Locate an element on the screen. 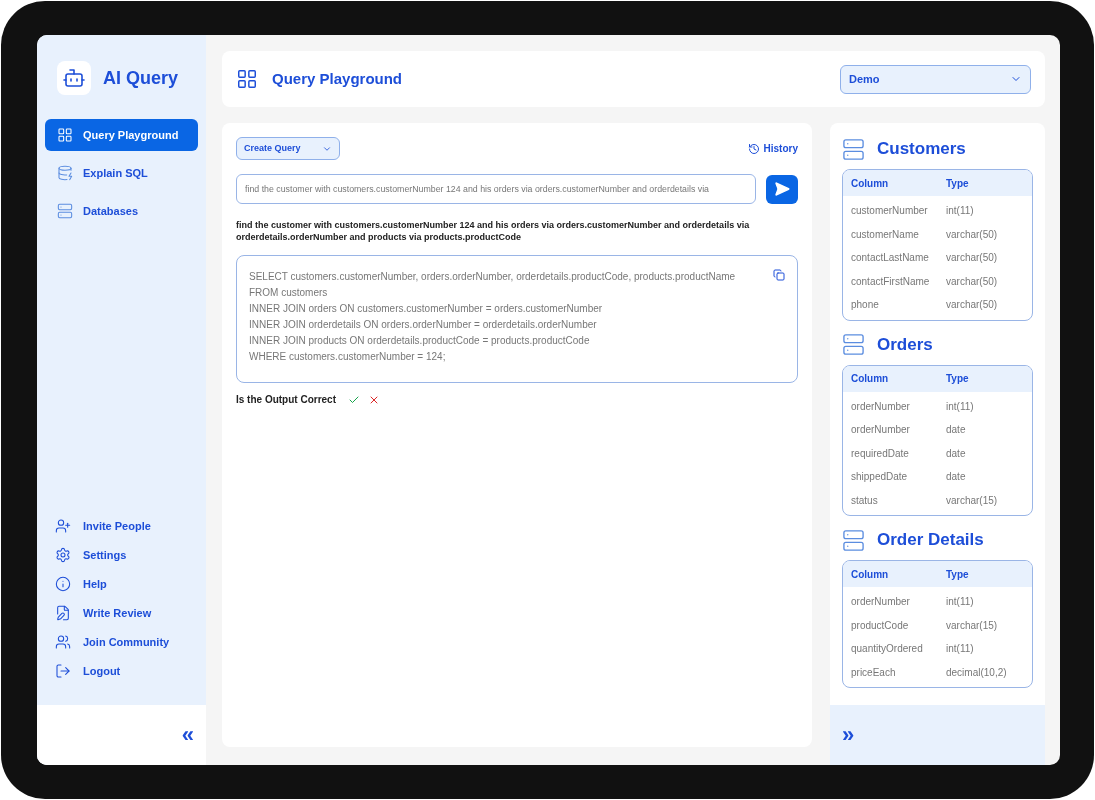 Image resolution: width=1095 pixels, height=800 pixels. table-cell-text: decimal(10,2) is located at coordinates (976, 672).